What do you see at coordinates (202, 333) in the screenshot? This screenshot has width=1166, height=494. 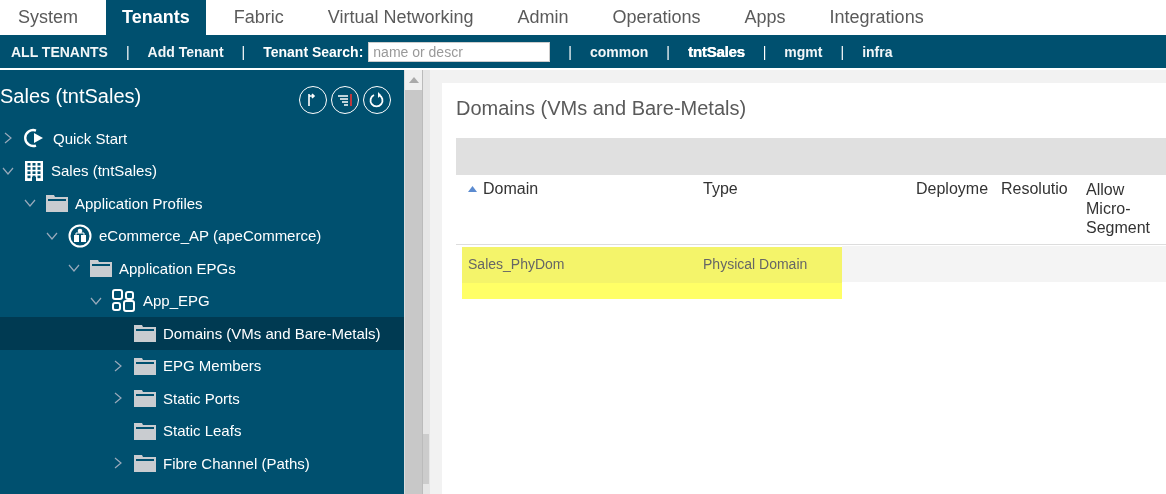 I see `tree-item: Domains (VMs and Bare-Metals)` at bounding box center [202, 333].